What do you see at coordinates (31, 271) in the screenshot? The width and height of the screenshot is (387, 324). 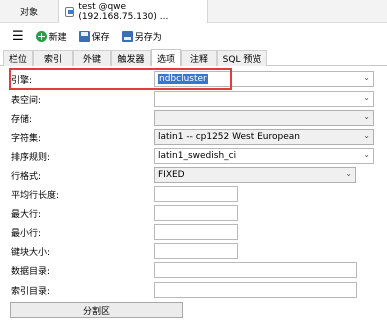 I see `data-directory-label: 数据目录:` at bounding box center [31, 271].